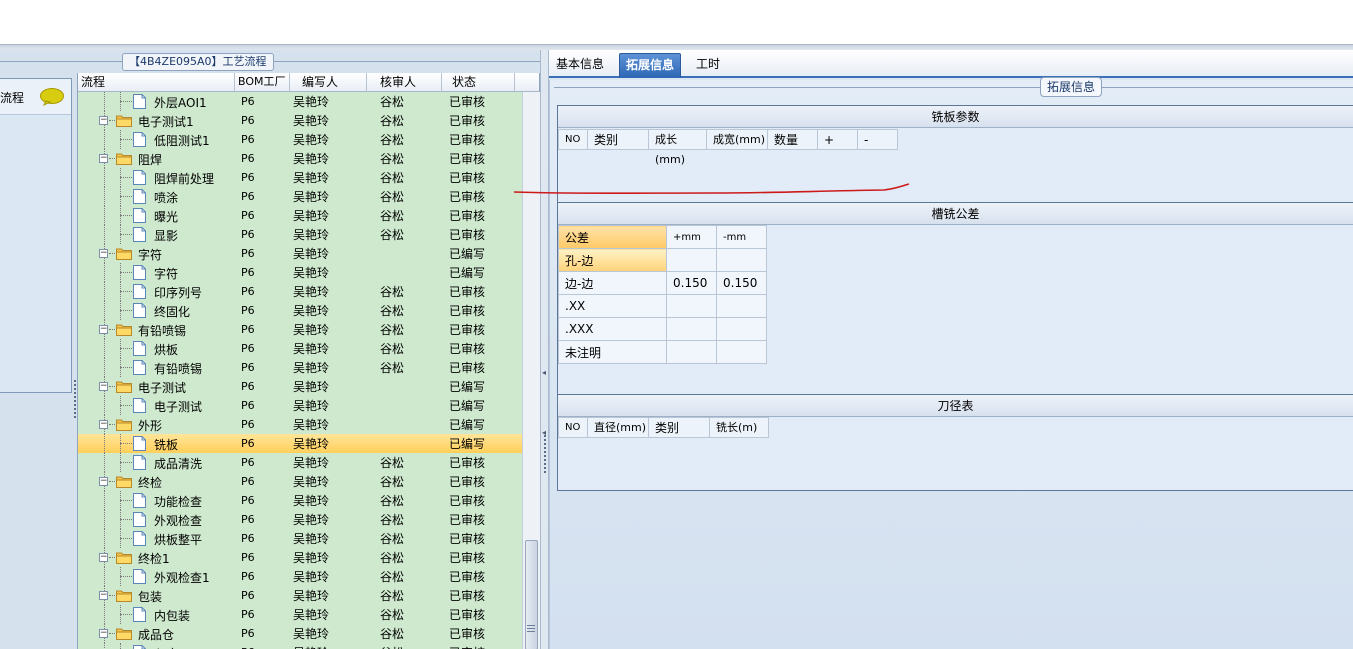  What do you see at coordinates (156, 139) in the screenshot?
I see `tree-cell: 低阻测试1` at bounding box center [156, 139].